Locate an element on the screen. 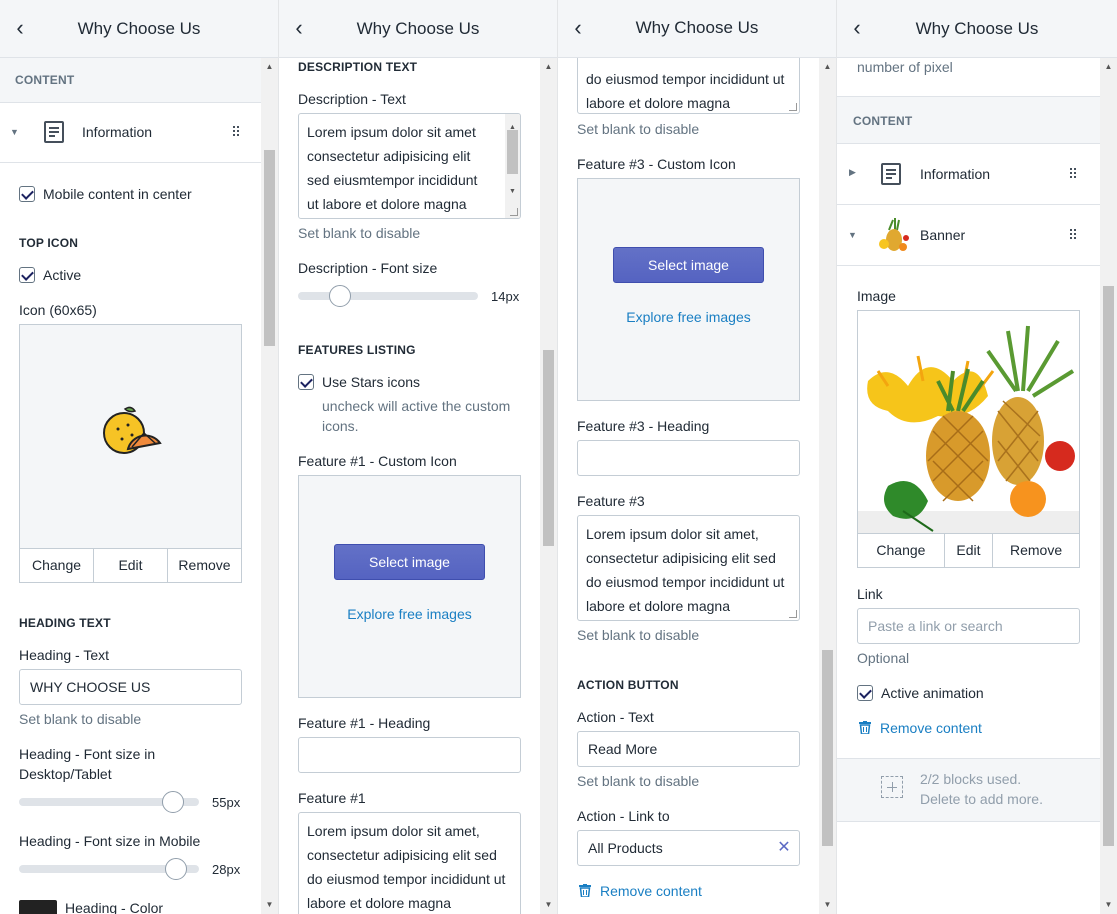 This screenshot has width=1117, height=914. clear-x-icon: ✕ is located at coordinates (784, 848).